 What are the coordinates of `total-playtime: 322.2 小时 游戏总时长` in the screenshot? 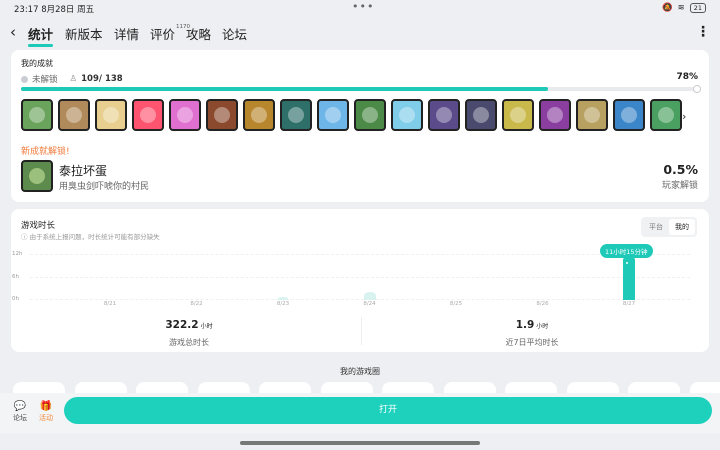 It's located at (189, 333).